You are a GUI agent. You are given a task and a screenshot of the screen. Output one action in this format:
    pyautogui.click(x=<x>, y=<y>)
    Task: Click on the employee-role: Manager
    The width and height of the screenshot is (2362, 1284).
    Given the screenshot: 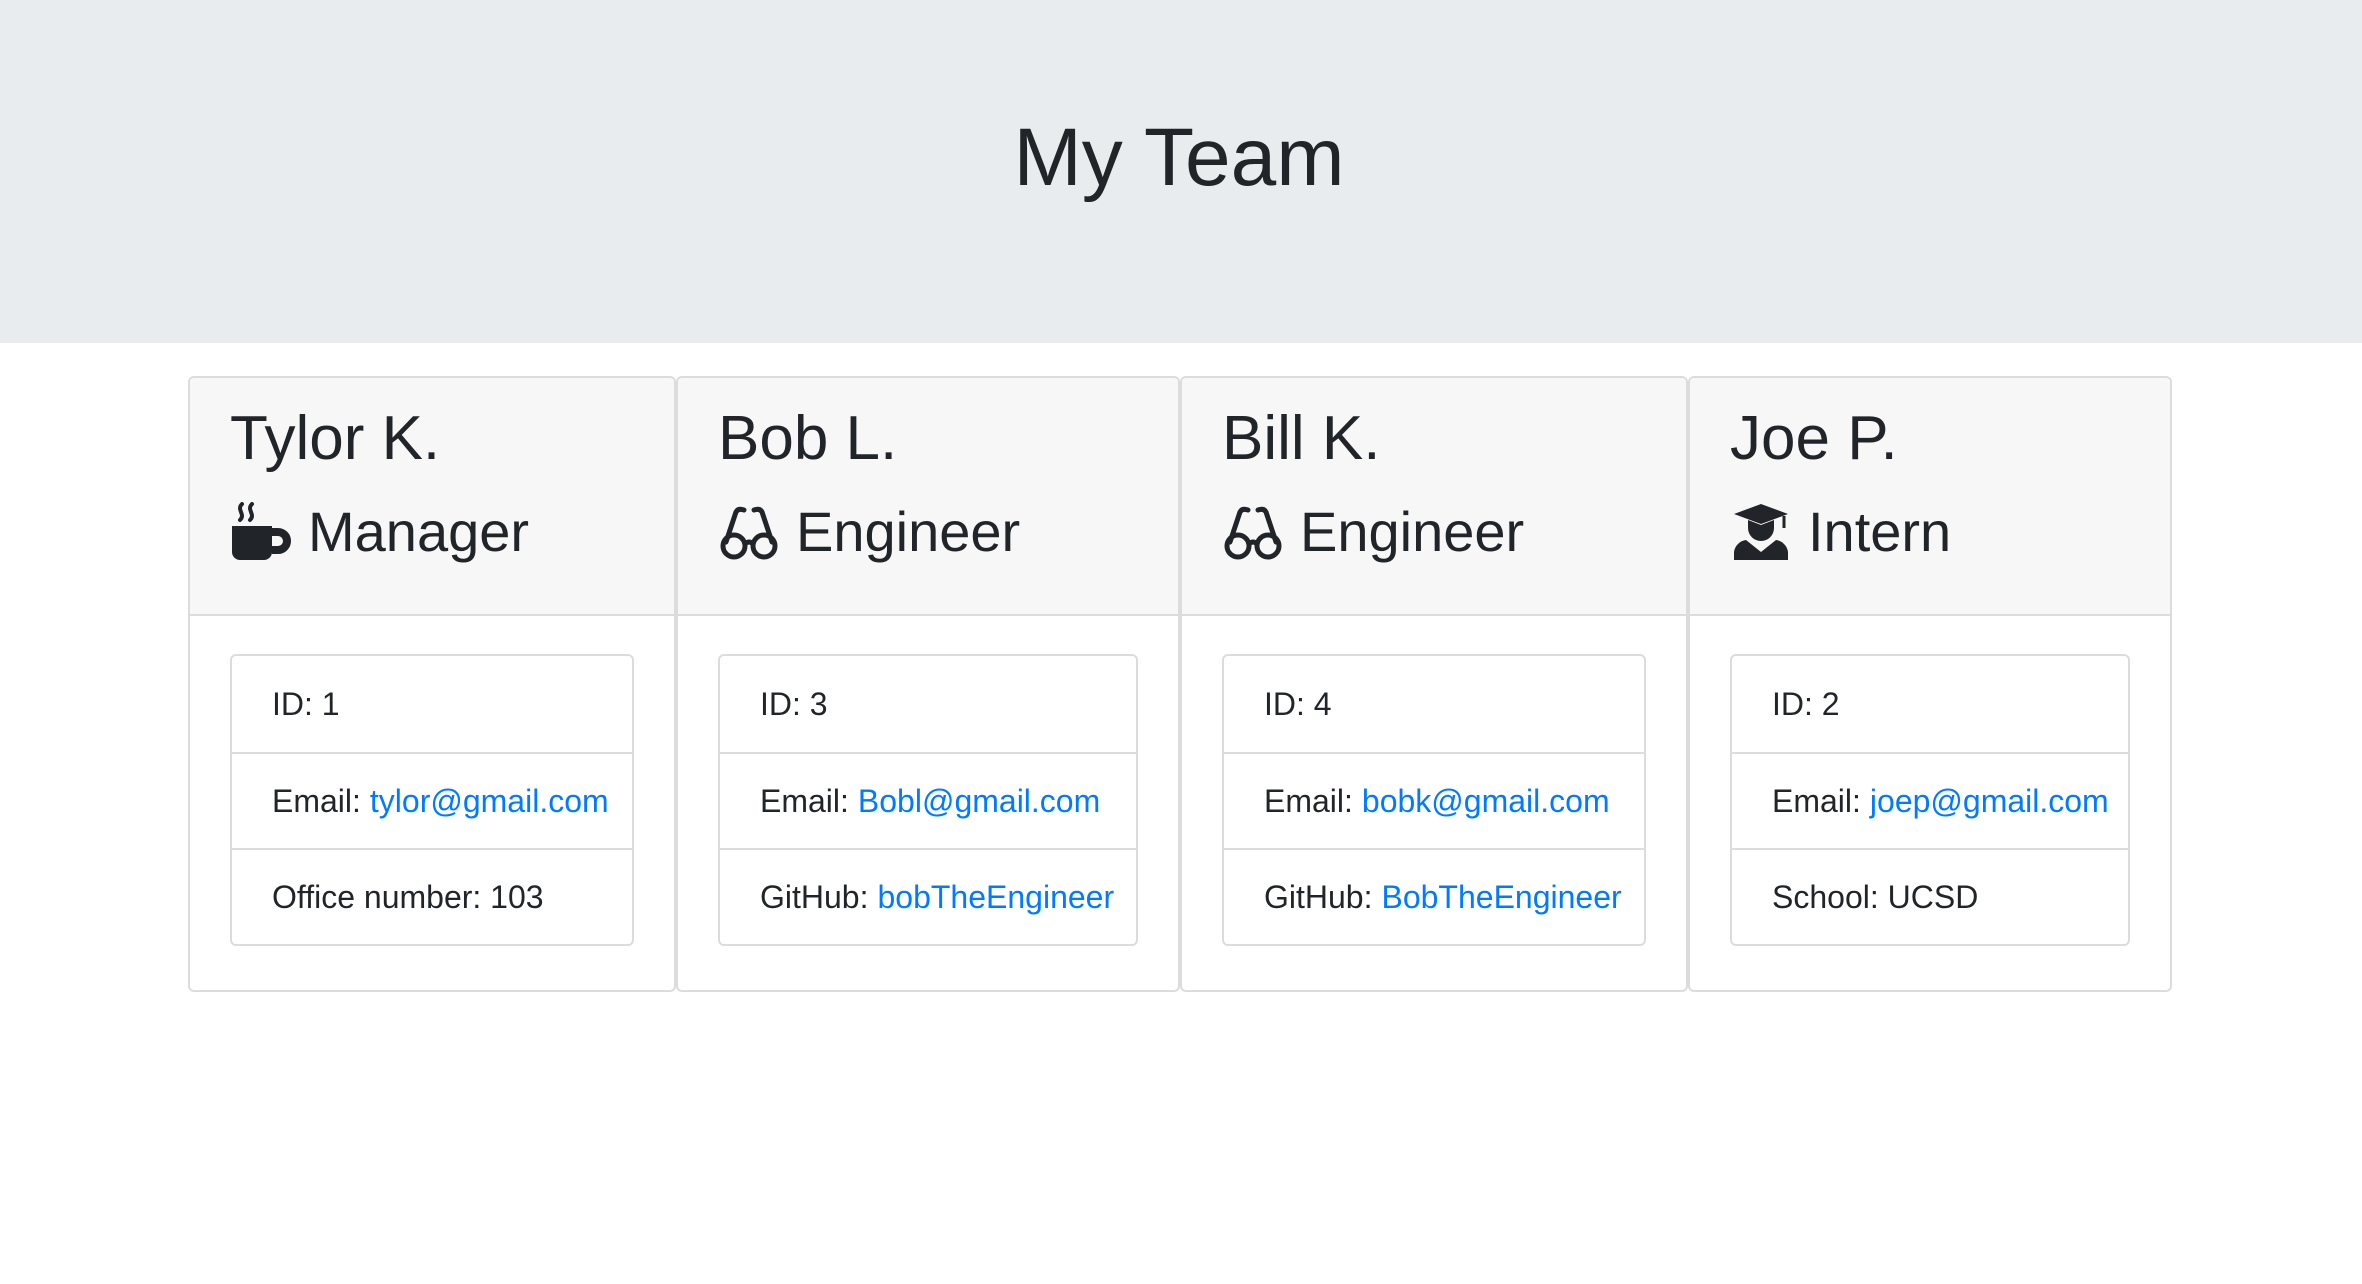 What is the action you would take?
    pyautogui.click(x=452, y=532)
    